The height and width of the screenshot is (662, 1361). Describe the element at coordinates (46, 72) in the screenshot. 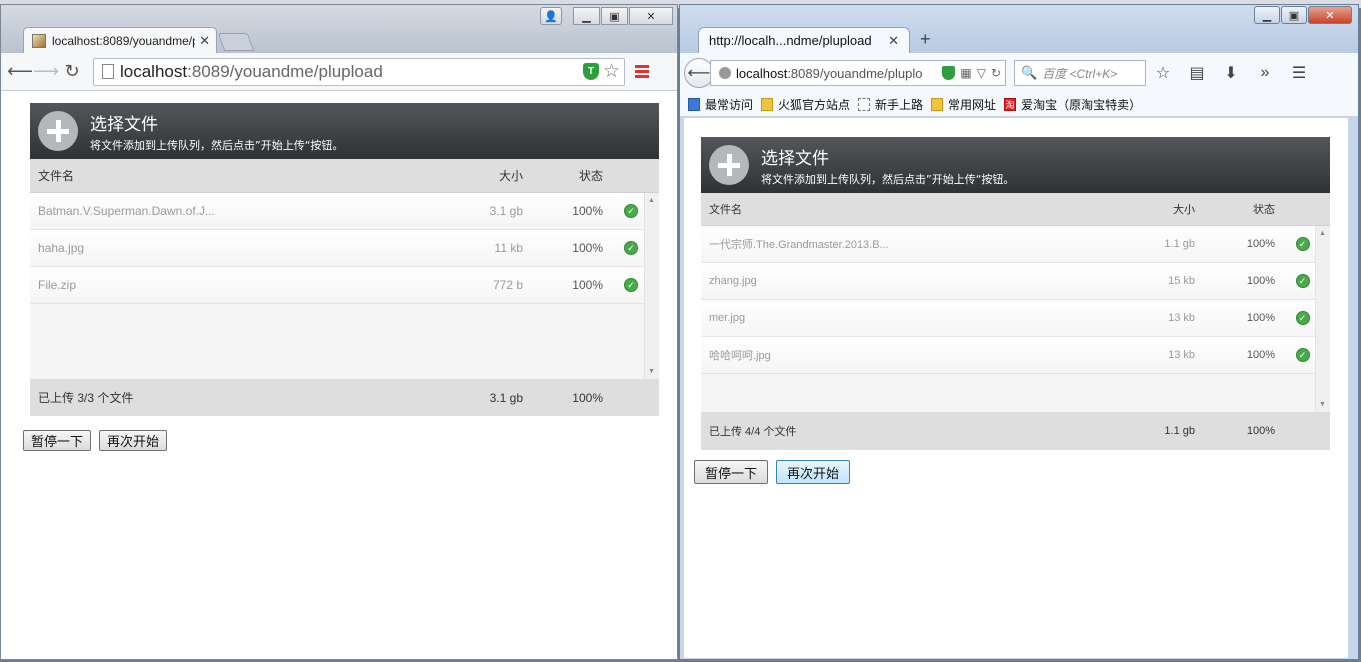

I see `forward-arrow-icon: ⟶` at that location.